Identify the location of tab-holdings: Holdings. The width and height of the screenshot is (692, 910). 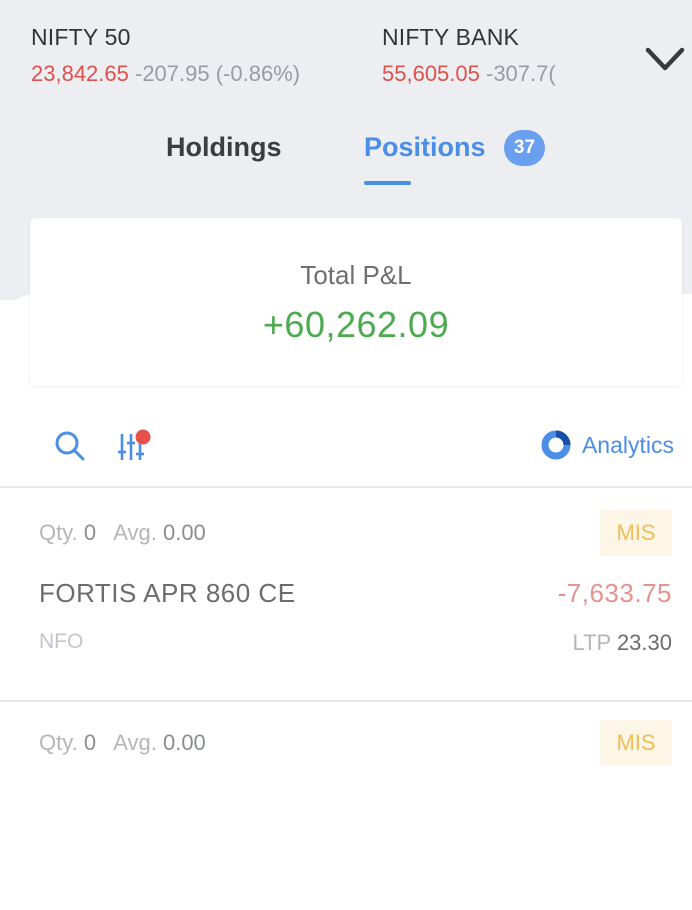
(224, 147).